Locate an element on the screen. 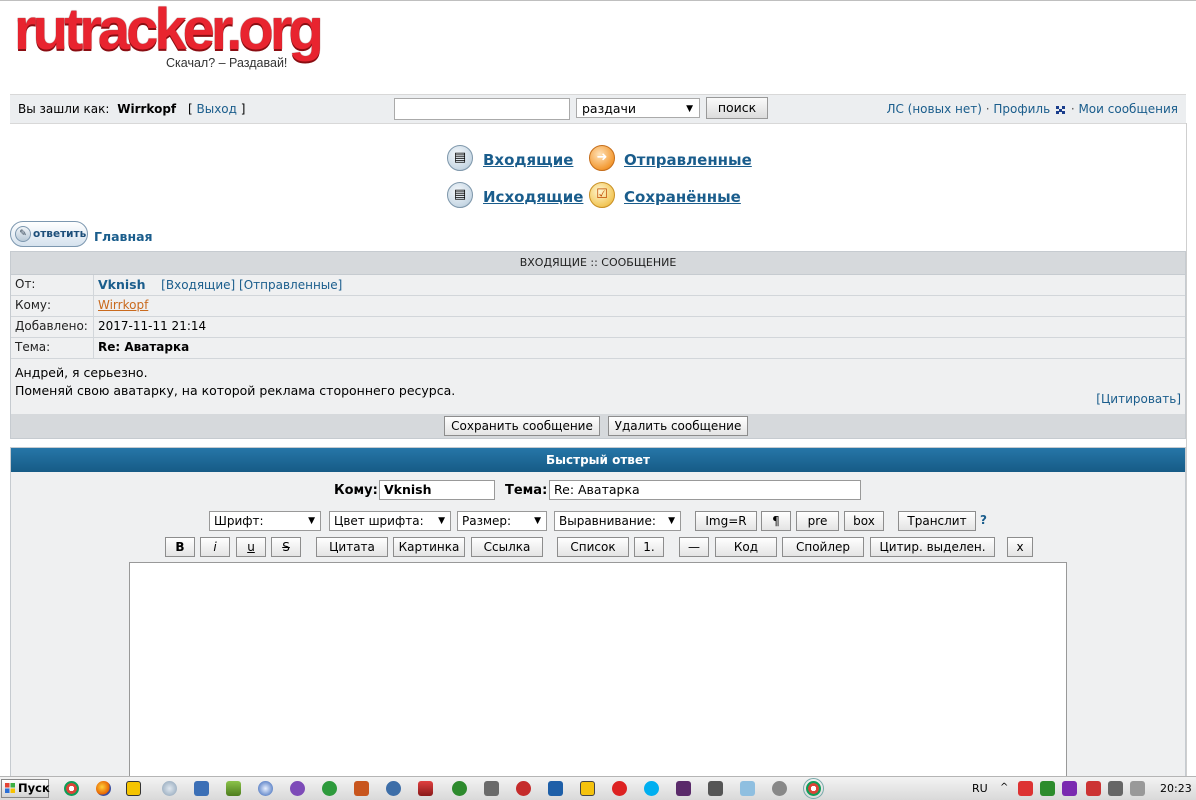 This screenshot has height=800, width=1196. close-tags-button: x is located at coordinates (1020, 547).